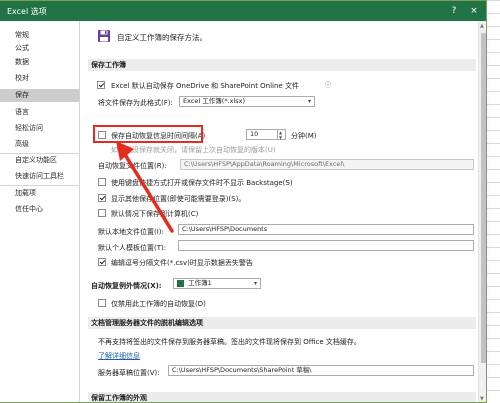 Image resolution: width=500 pixels, height=403 pixels. What do you see at coordinates (326, 229) in the screenshot?
I see `local-location-input: C:\Users\HFSP\Documents` at bounding box center [326, 229].